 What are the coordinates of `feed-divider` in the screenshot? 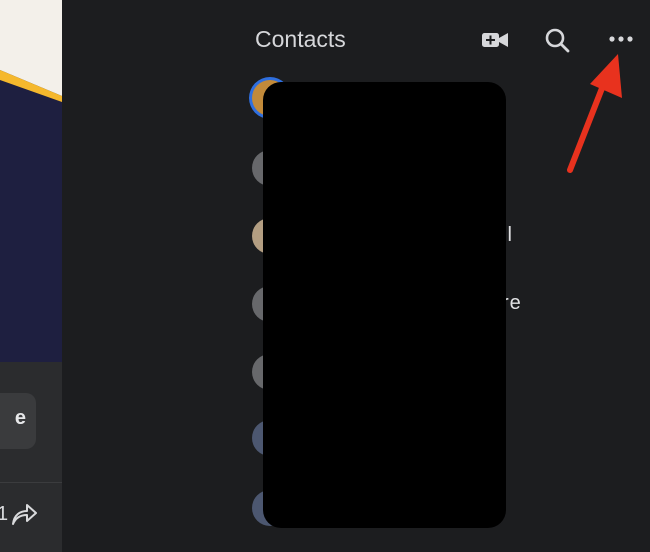 It's located at (31, 482).